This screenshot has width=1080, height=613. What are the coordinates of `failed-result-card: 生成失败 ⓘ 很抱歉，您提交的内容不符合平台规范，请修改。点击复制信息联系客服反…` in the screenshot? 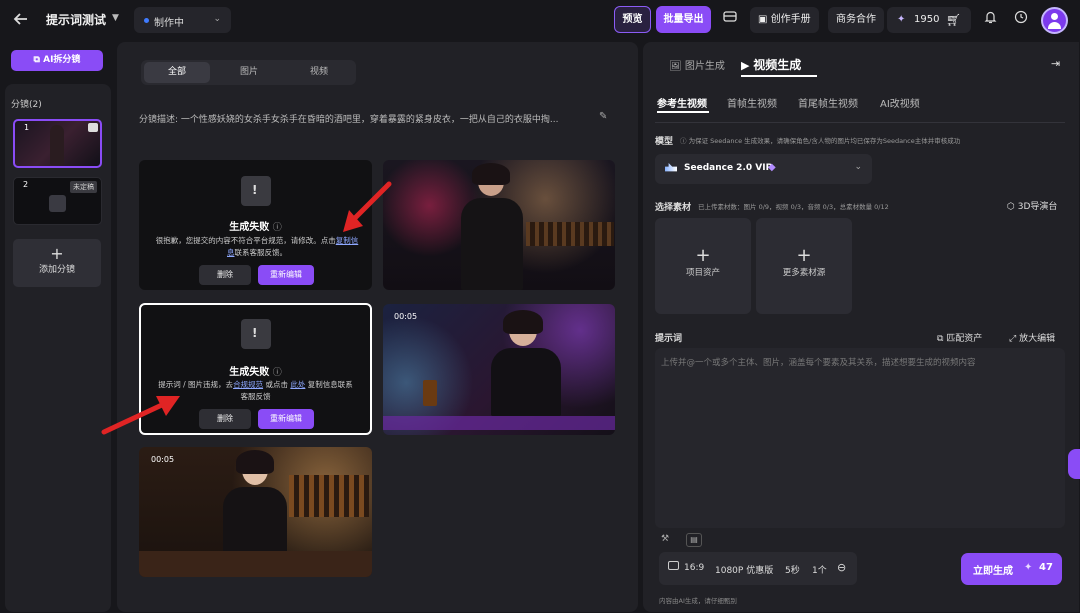 It's located at (255, 225).